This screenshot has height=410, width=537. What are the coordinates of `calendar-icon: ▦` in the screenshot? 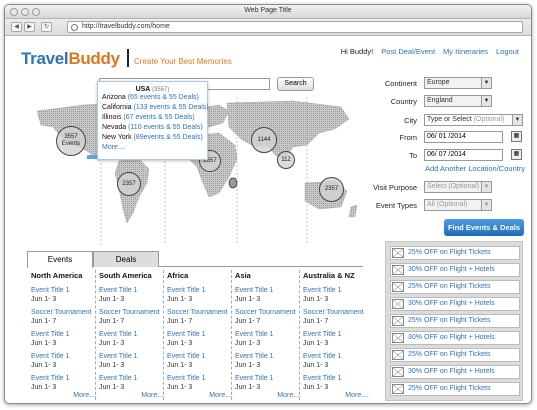 It's located at (516, 154).